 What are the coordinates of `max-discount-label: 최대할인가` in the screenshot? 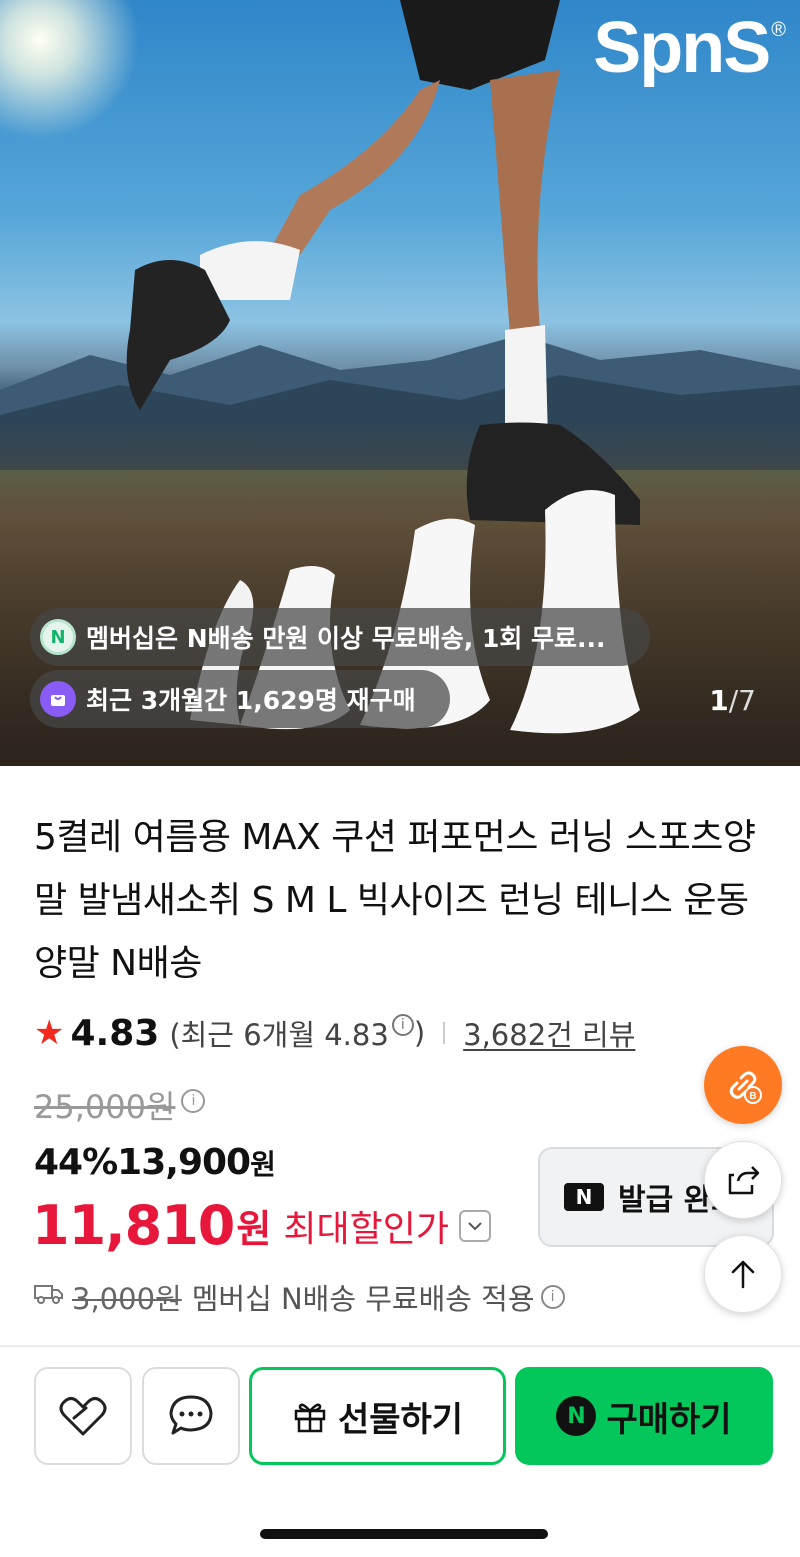 It's located at (366, 1229).